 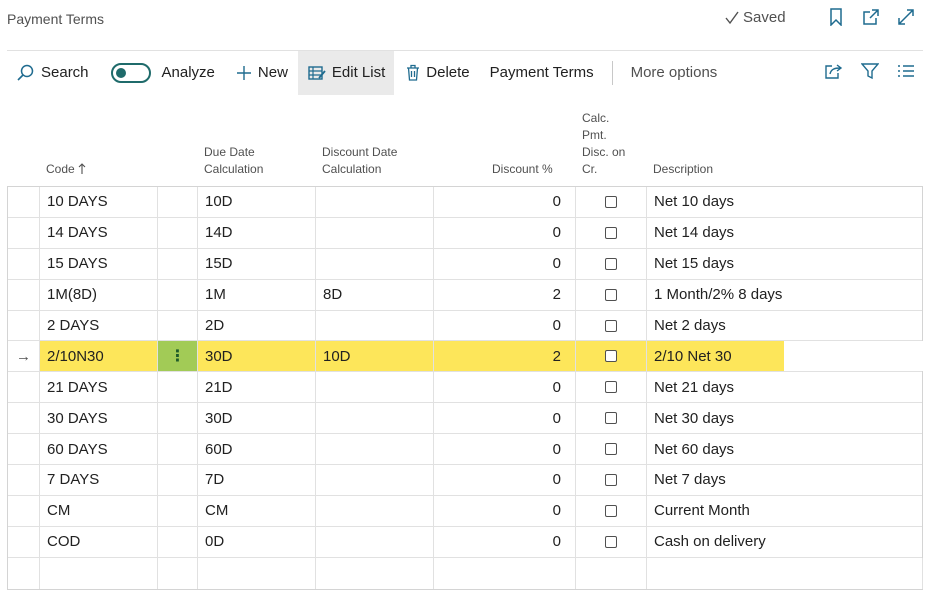 I want to click on column-header-code: Code, so click(x=66, y=169).